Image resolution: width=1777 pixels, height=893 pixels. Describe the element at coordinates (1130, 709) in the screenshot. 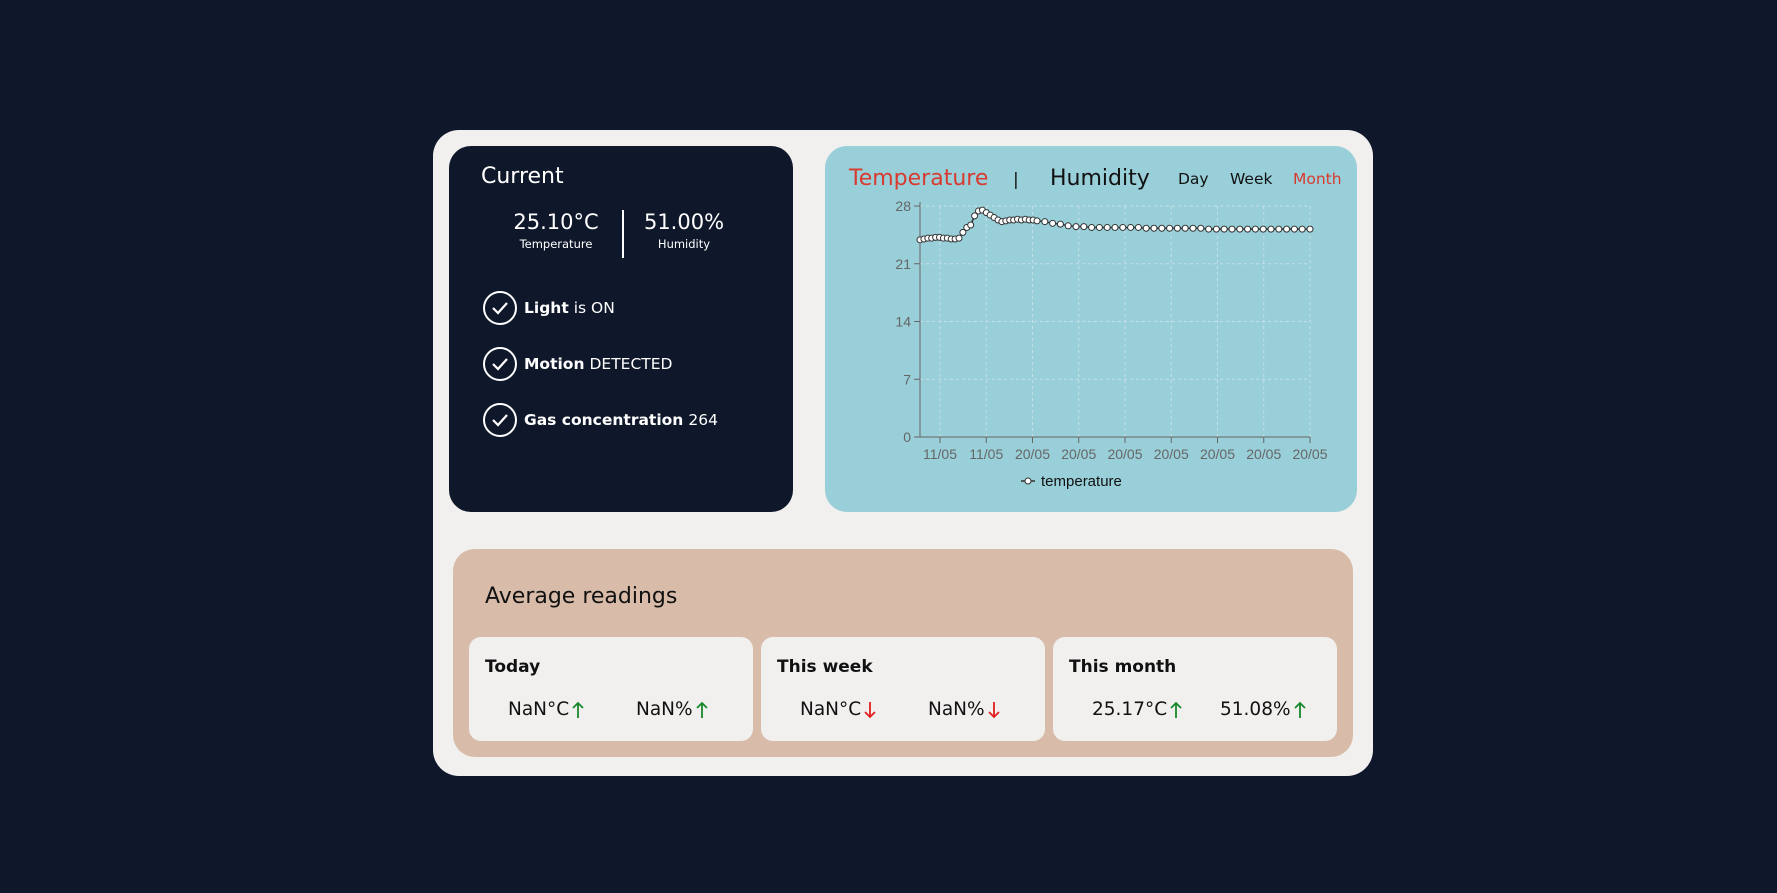

I see `avg-temperature-value: 25.17°C` at that location.